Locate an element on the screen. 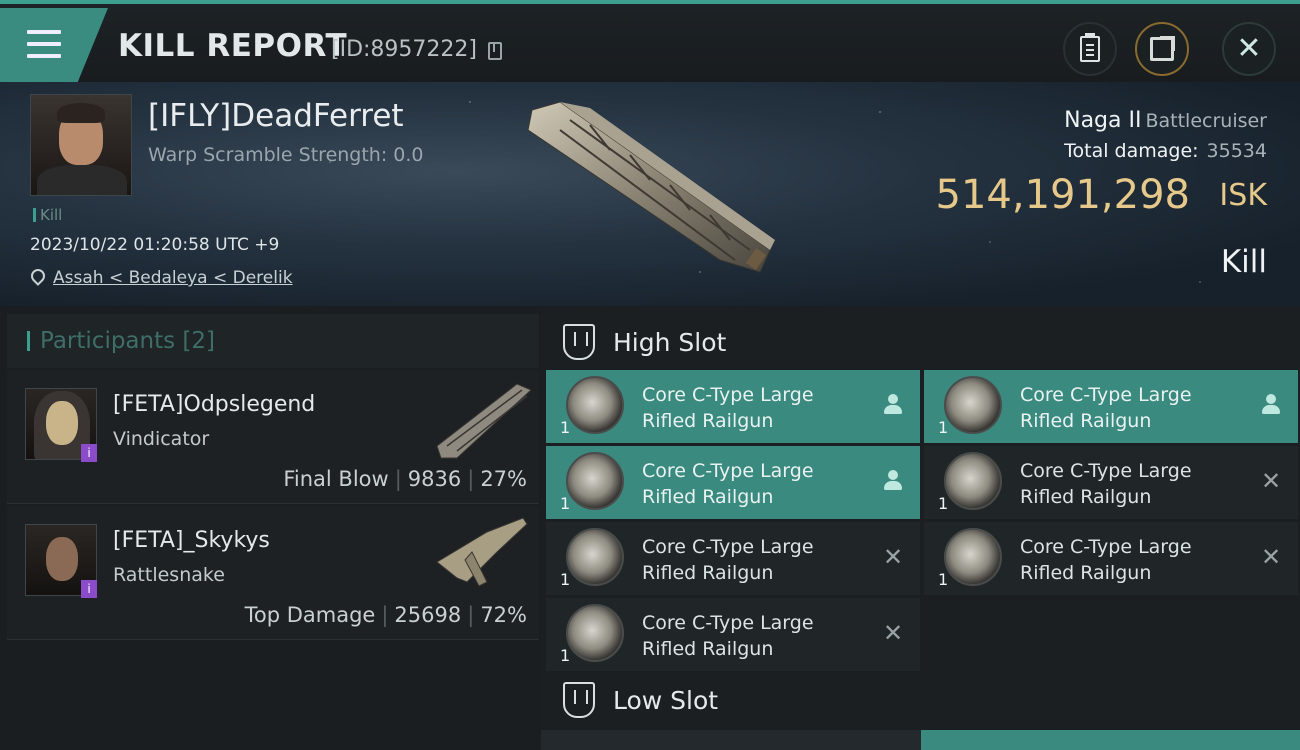 This screenshot has width=1300, height=750. menu-button is located at coordinates (54, 45).